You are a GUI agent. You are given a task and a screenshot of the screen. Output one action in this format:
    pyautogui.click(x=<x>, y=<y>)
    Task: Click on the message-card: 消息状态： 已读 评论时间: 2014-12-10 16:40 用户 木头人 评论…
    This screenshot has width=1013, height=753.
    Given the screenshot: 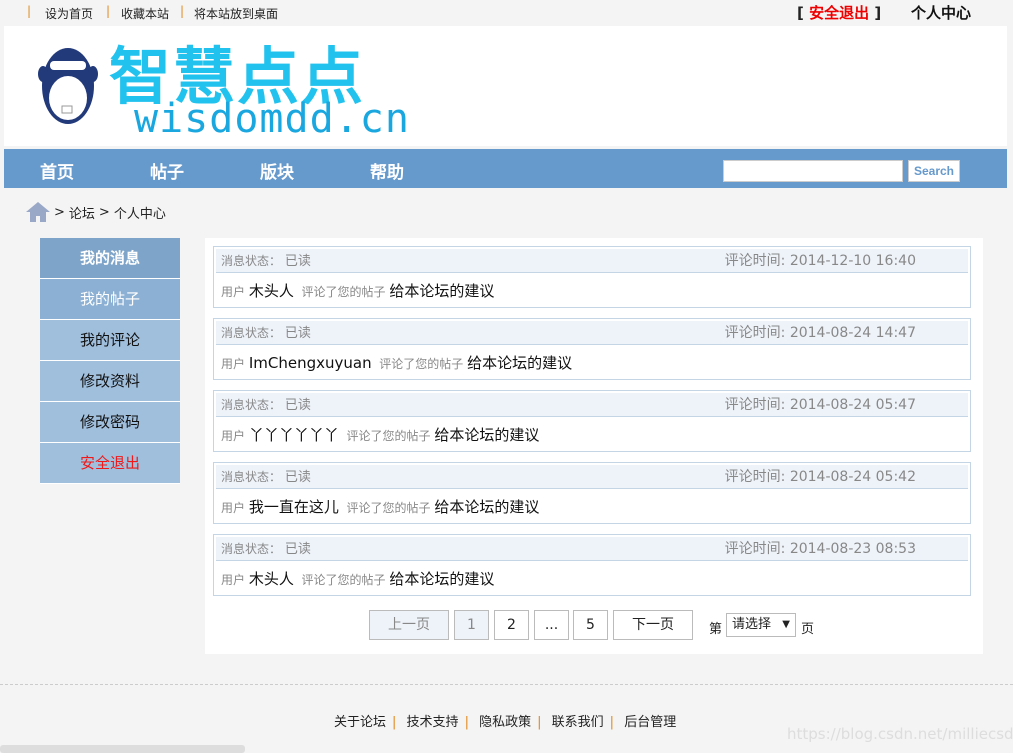 What is the action you would take?
    pyautogui.click(x=592, y=277)
    